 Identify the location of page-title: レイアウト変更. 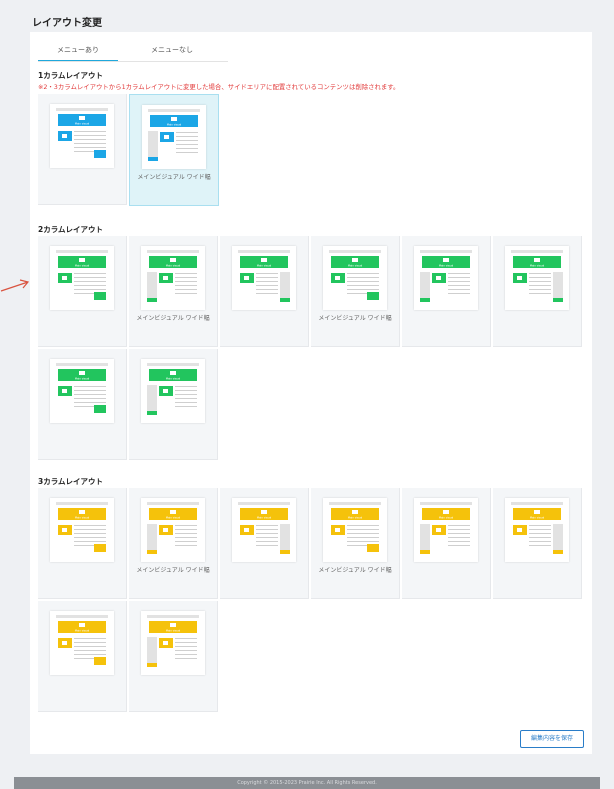
(67, 23).